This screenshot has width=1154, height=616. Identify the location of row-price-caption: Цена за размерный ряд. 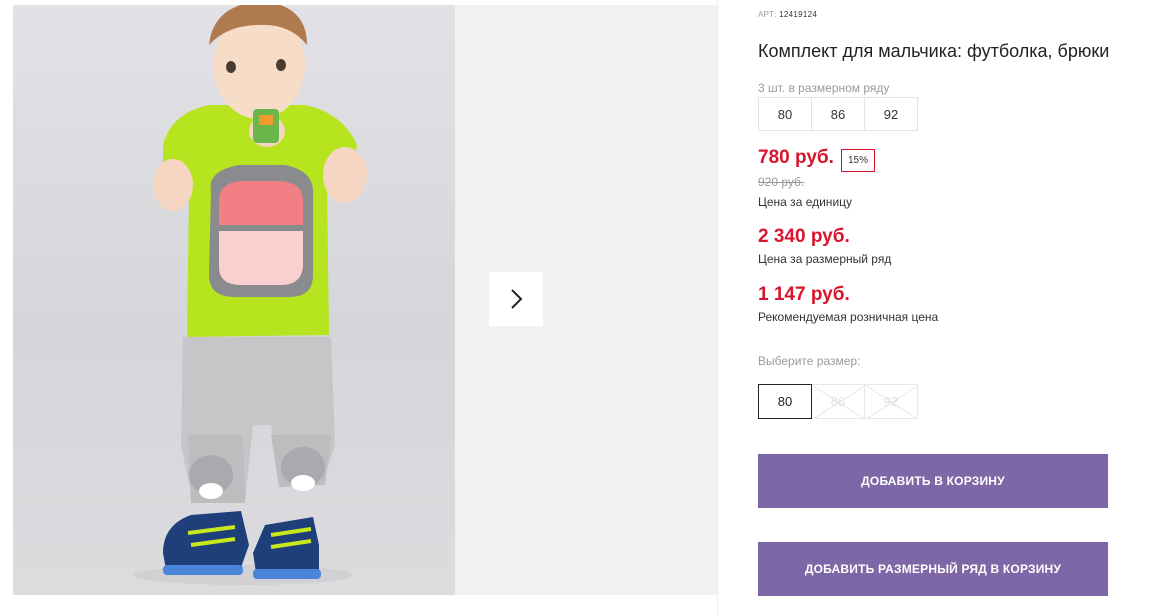
(825, 259).